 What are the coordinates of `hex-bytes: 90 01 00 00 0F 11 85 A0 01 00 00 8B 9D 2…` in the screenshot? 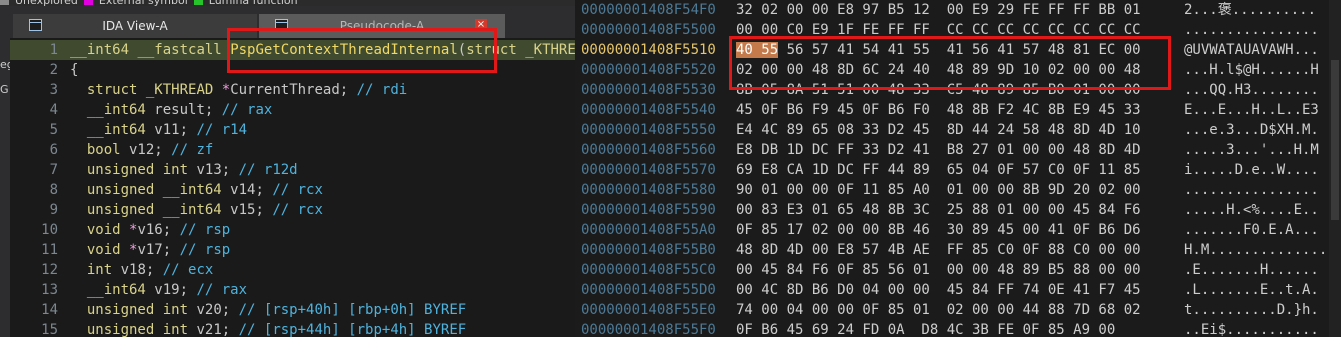 It's located at (938, 190).